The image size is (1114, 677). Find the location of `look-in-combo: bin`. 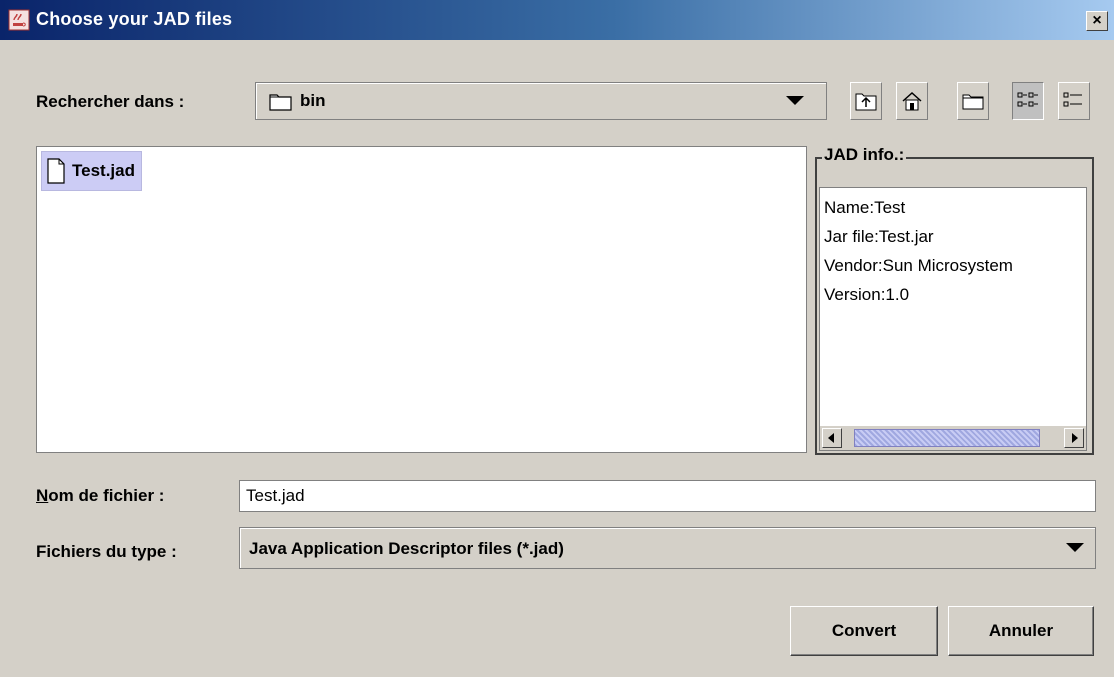

look-in-combo: bin is located at coordinates (541, 101).